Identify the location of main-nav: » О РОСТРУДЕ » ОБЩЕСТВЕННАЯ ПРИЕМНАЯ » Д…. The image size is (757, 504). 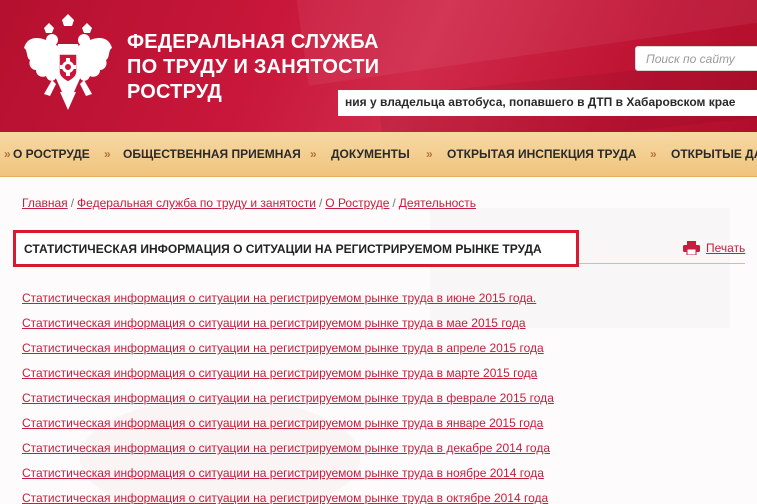
(378, 154).